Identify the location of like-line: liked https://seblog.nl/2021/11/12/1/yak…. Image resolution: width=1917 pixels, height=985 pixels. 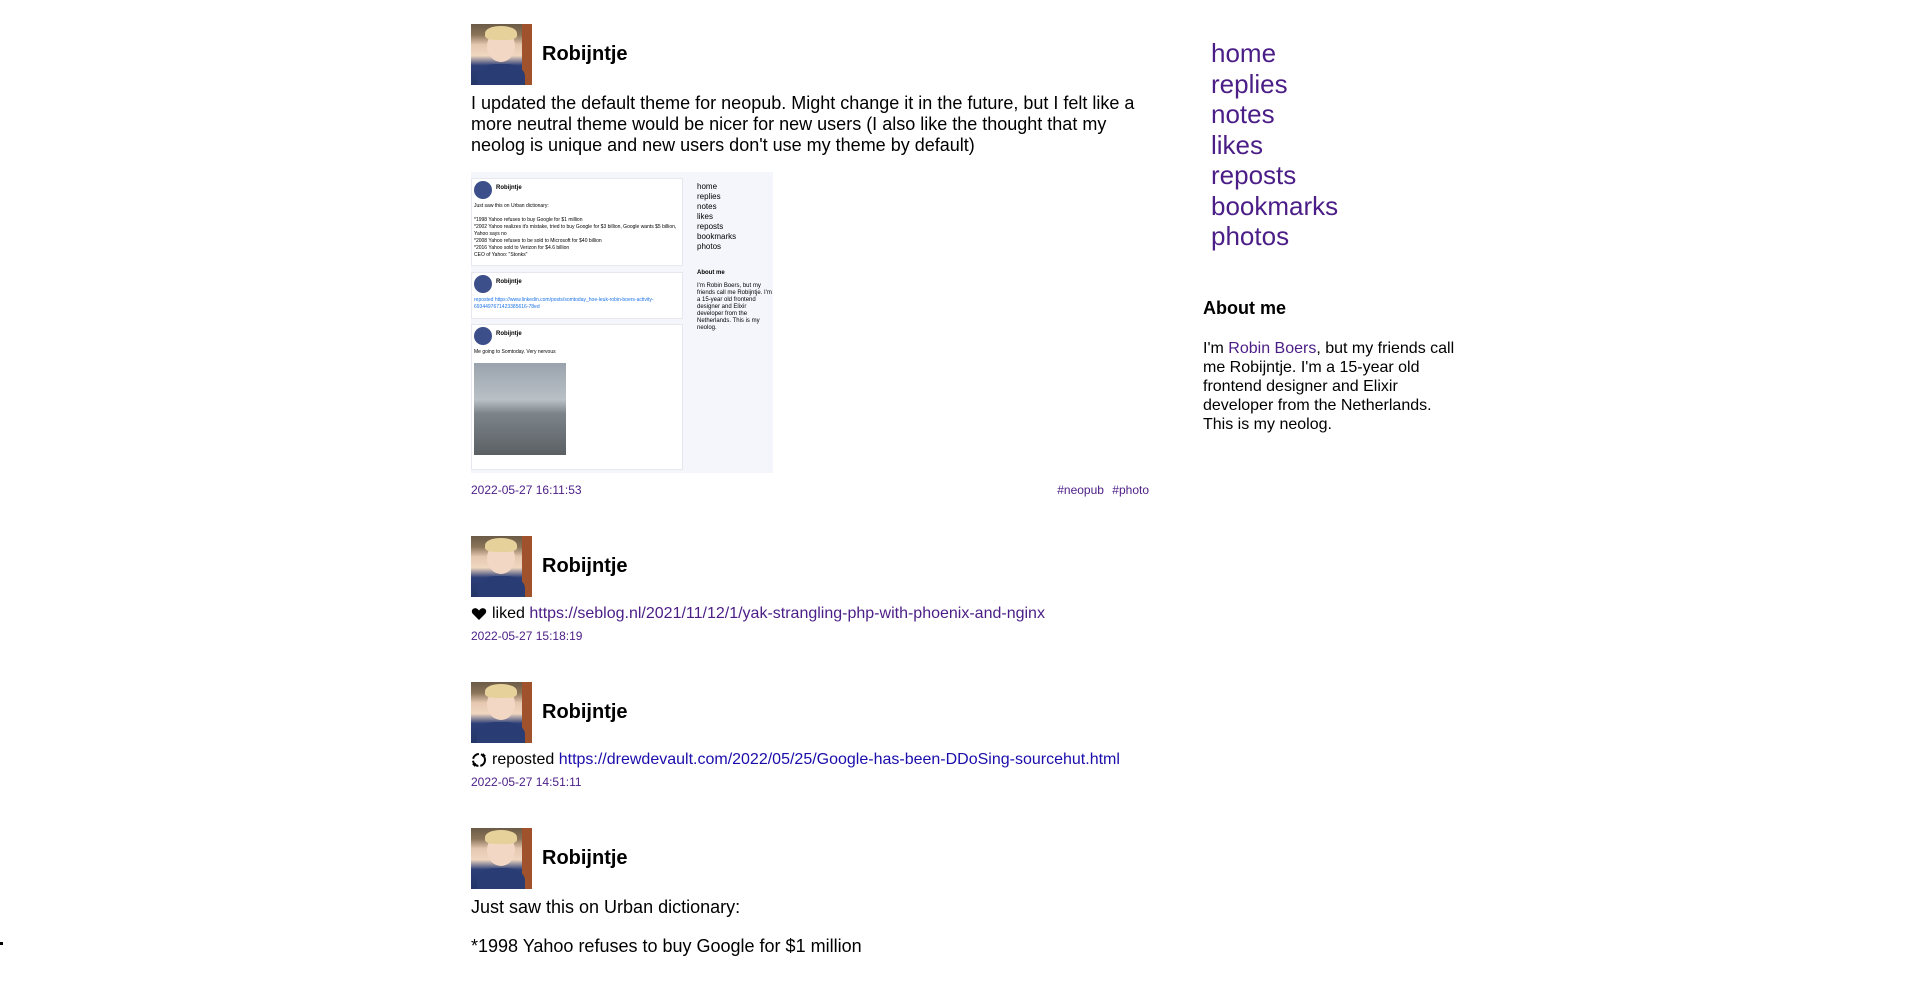
(810, 614).